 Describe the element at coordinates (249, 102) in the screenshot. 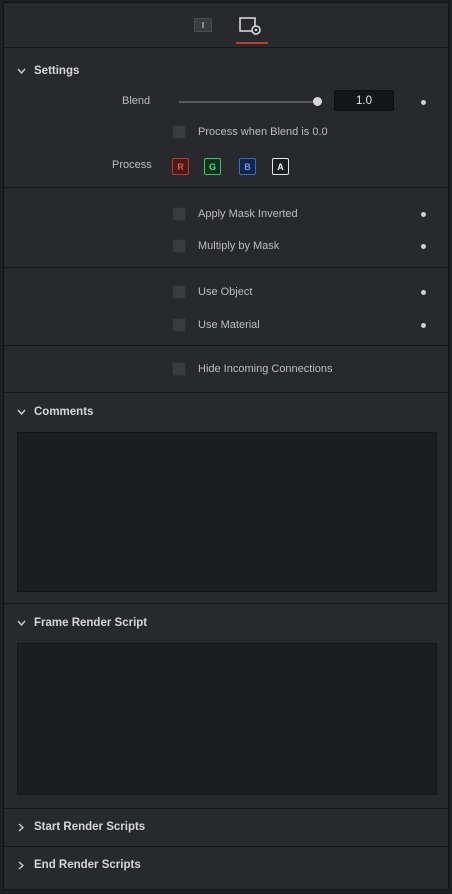

I see `blend-slider-track` at that location.